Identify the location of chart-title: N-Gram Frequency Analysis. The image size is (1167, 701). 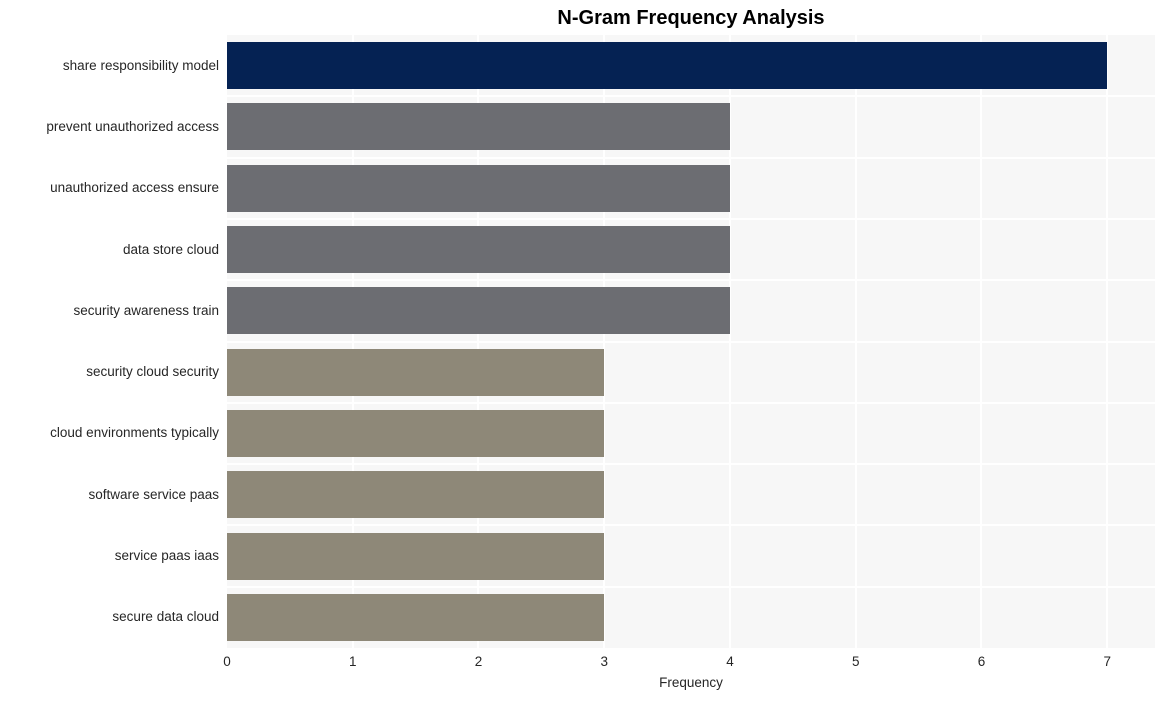
(691, 18).